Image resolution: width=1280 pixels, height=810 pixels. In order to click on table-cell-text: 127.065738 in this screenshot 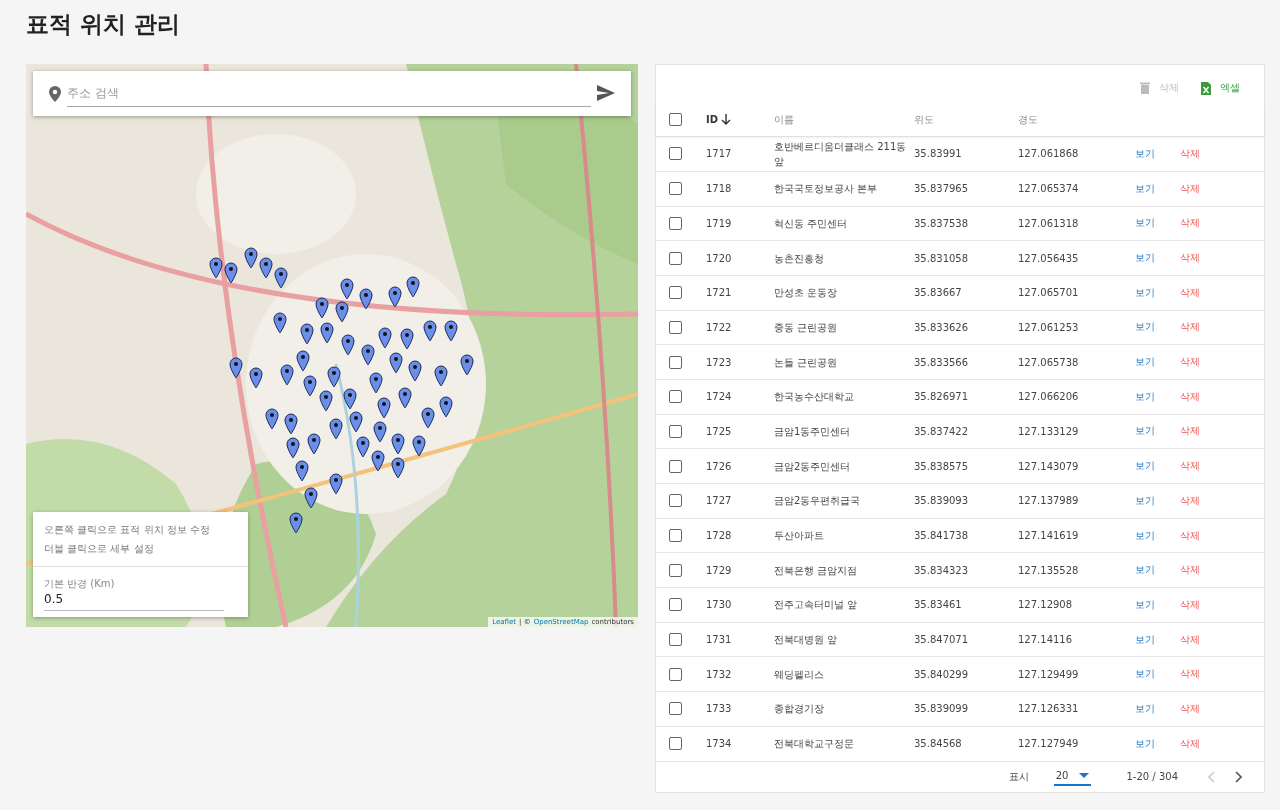, I will do `click(1048, 362)`.